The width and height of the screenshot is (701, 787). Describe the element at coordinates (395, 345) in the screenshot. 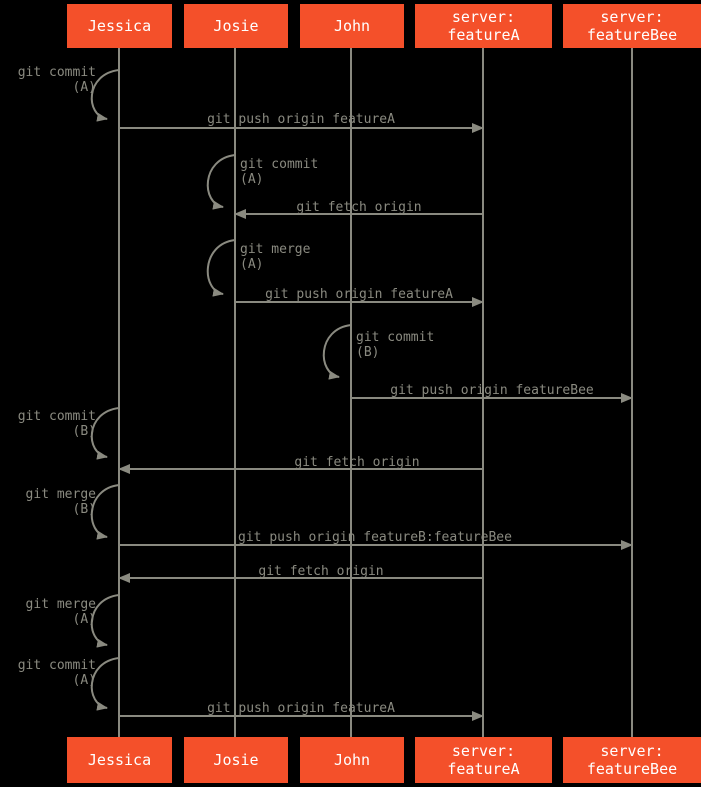

I see `message-label-7: git commit (B)` at that location.